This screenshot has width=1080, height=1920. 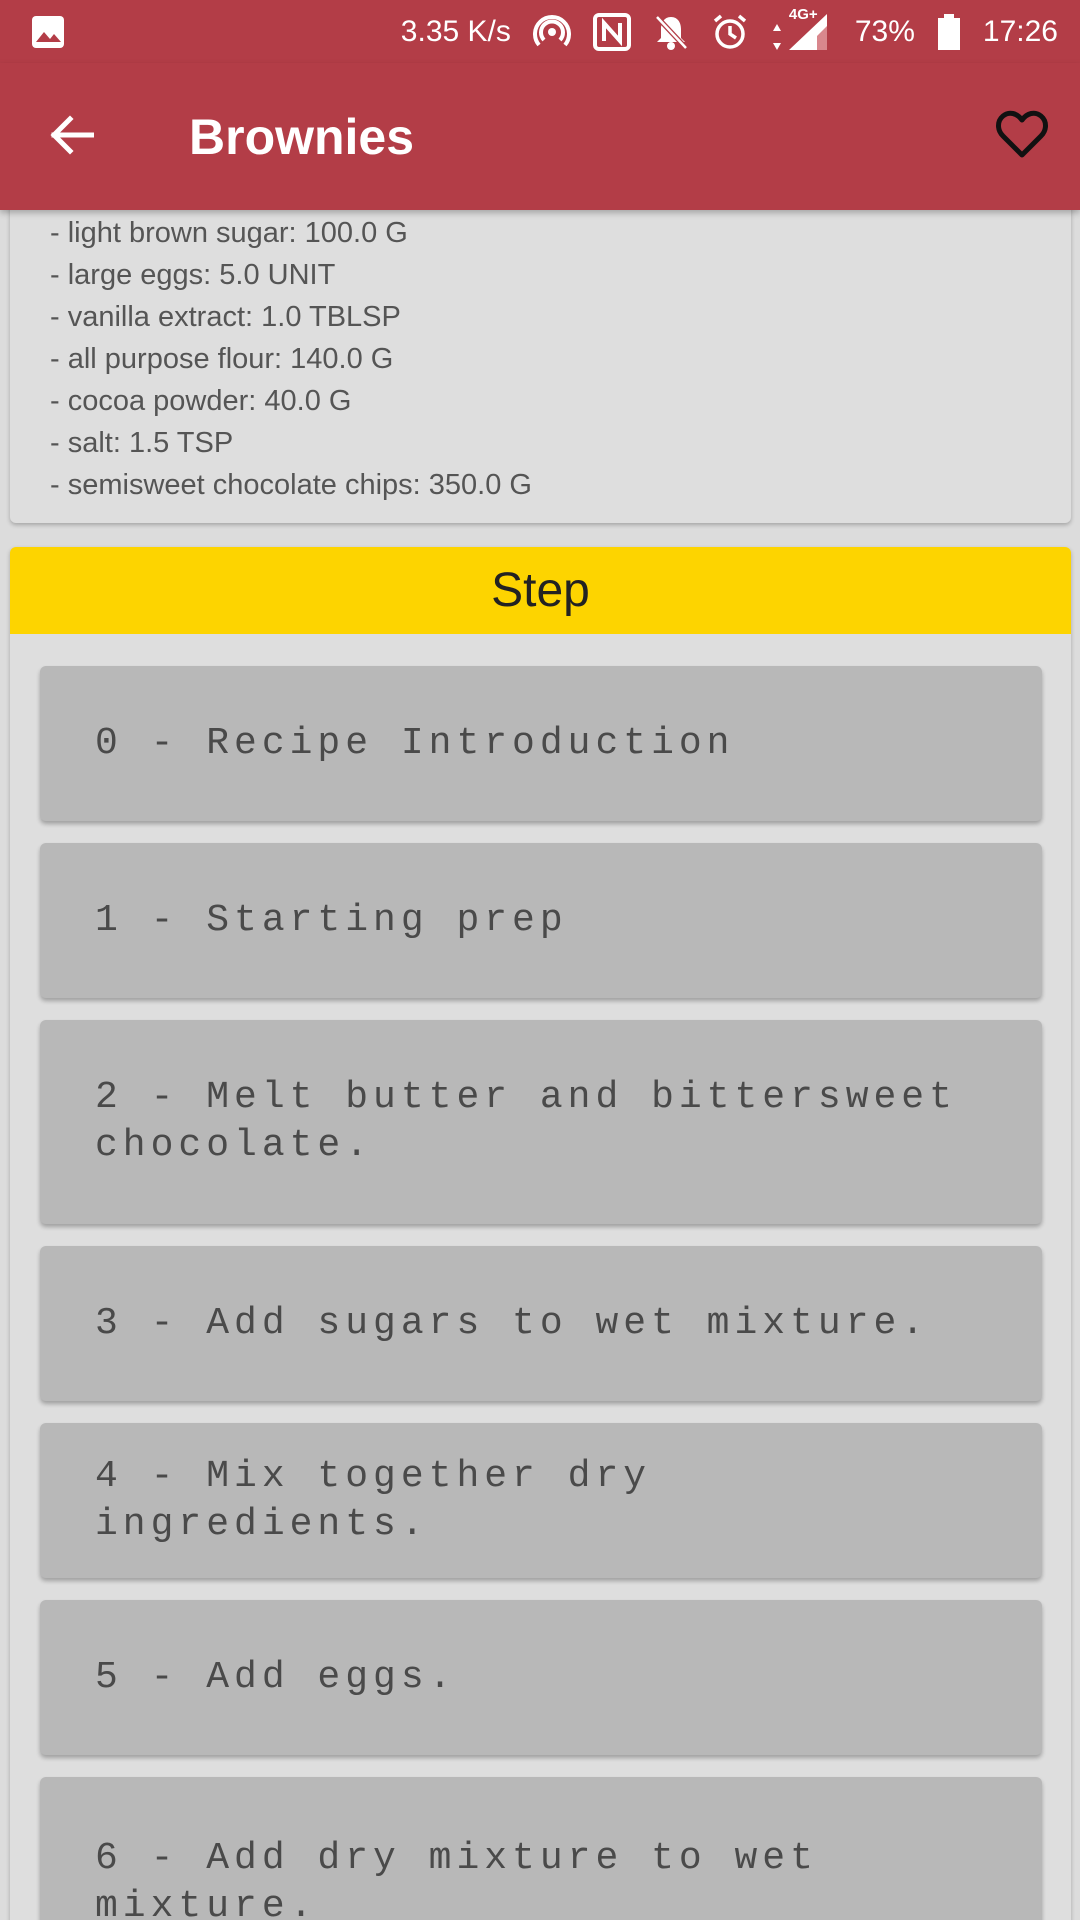 What do you see at coordinates (730, 32) in the screenshot?
I see `alarm-icon` at bounding box center [730, 32].